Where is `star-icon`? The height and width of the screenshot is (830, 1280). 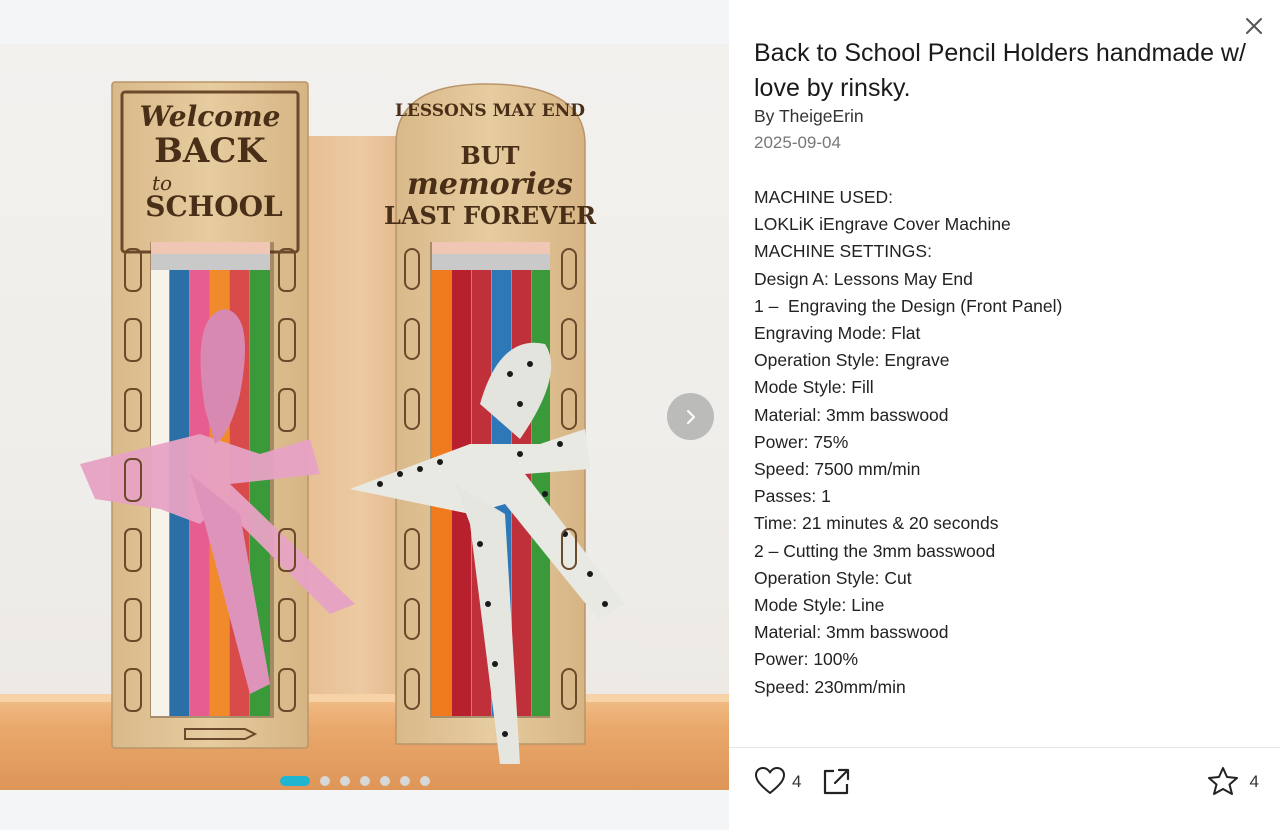
star-icon is located at coordinates (1223, 781).